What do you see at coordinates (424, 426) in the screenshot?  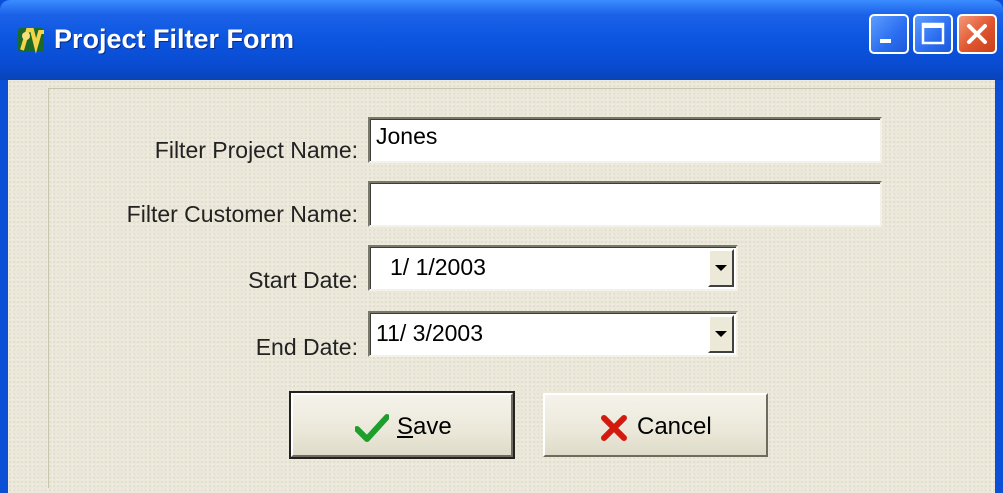 I see `save-button-label: Save` at bounding box center [424, 426].